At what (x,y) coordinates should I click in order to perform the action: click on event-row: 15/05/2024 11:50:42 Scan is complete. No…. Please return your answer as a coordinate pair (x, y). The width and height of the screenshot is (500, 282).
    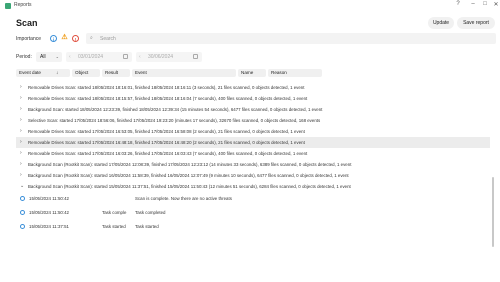
    Looking at the image, I should click on (253, 198).